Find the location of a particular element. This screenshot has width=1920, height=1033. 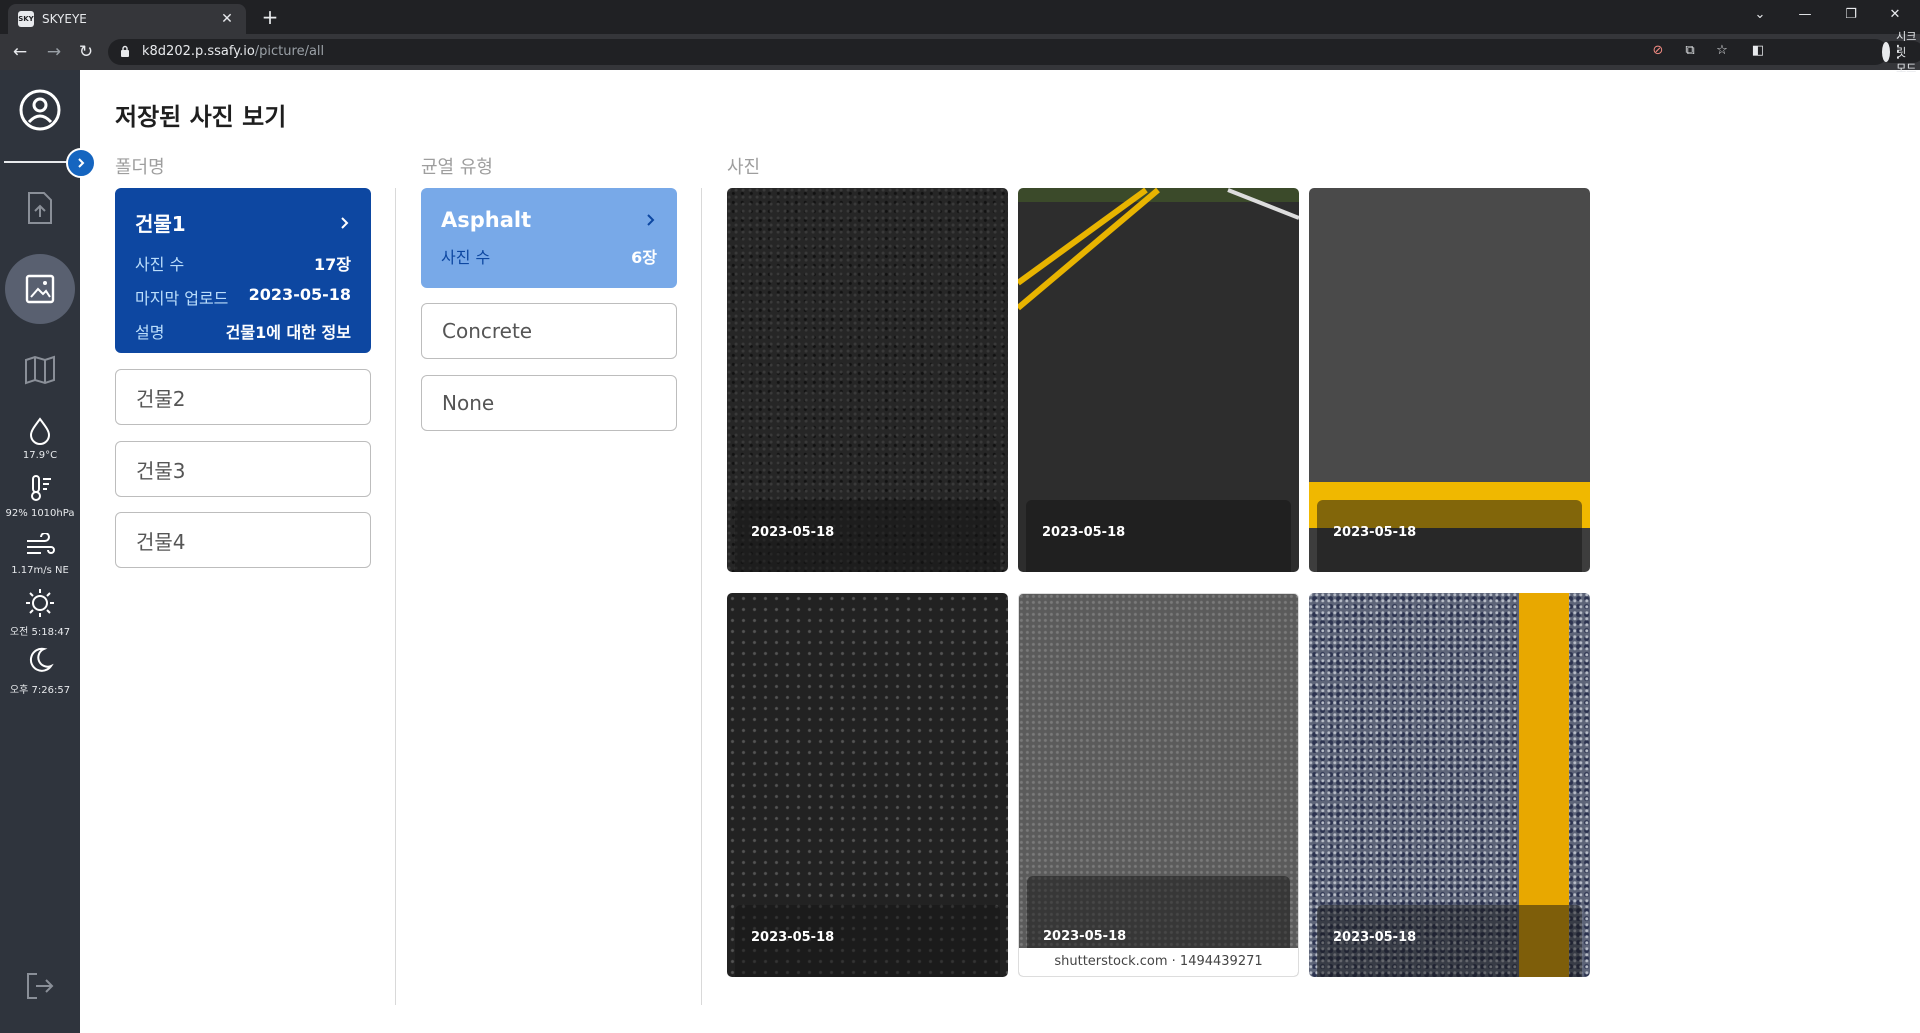

restore-button: ❐ is located at coordinates (1851, 15).